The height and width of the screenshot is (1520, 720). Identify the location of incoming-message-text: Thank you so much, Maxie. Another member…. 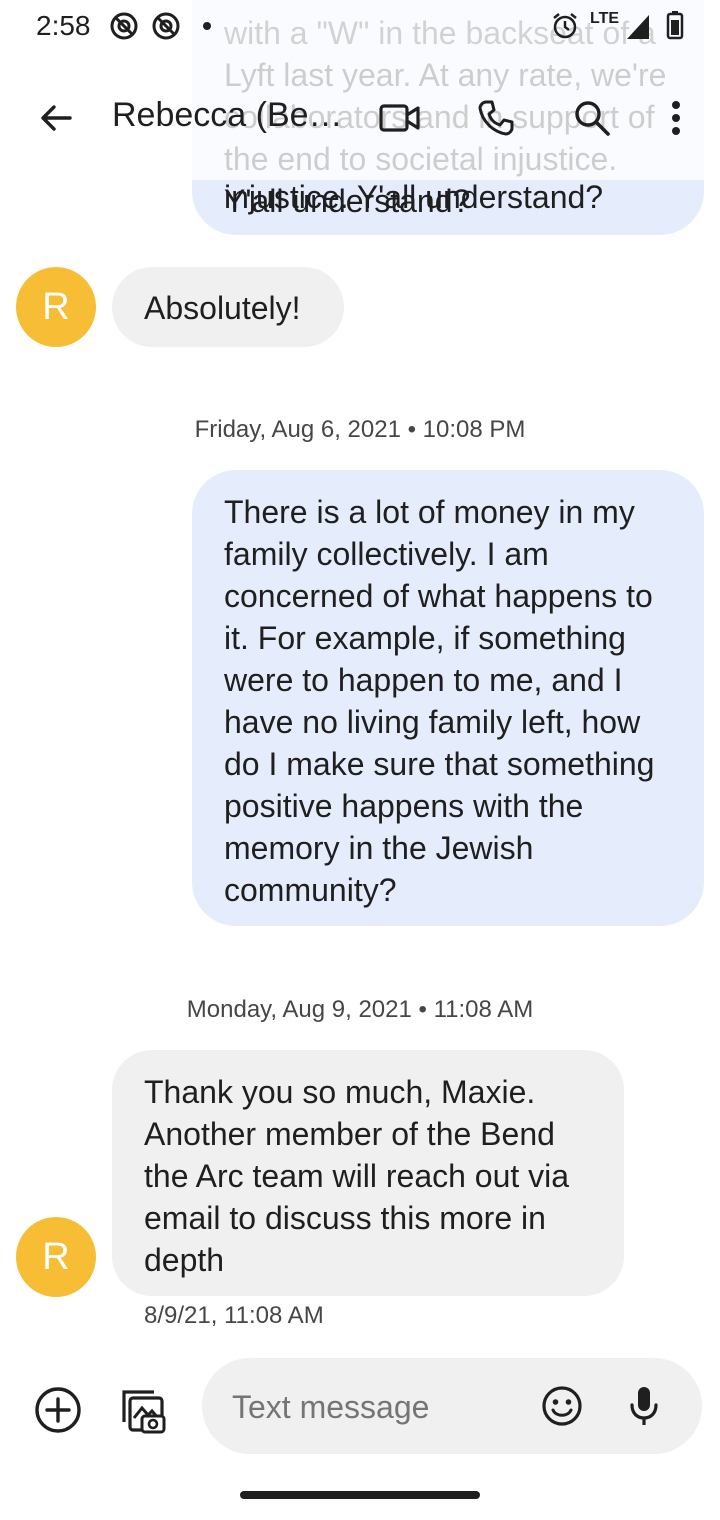
(357, 1176).